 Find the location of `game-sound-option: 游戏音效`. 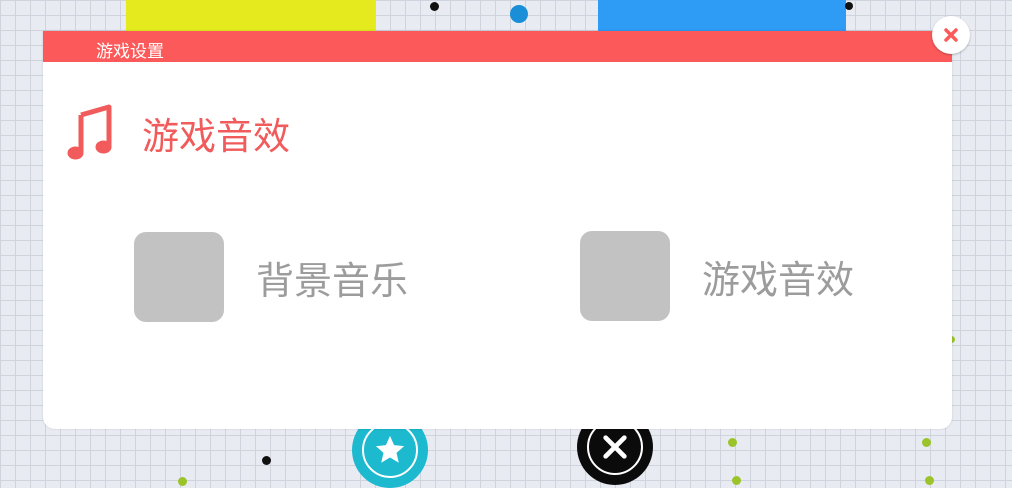

game-sound-option: 游戏音效 is located at coordinates (717, 276).